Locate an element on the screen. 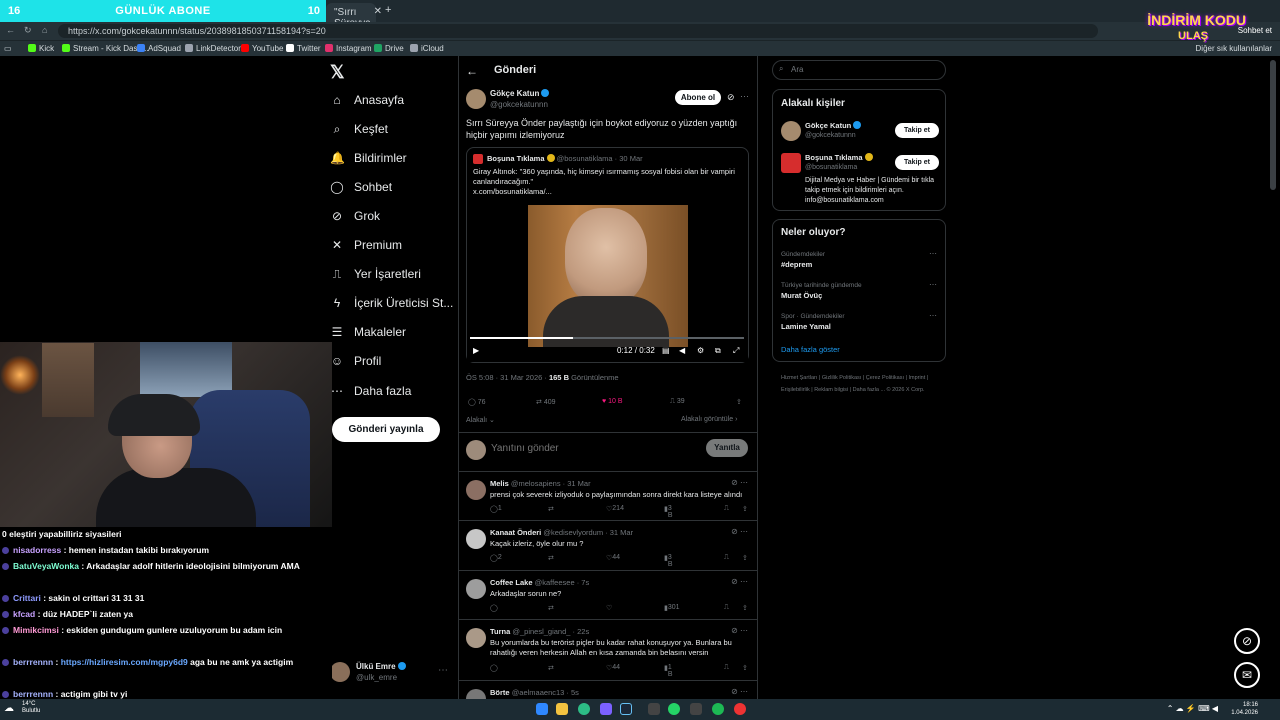 This screenshot has height=720, width=1280. bookmark-item: Twitter is located at coordinates (303, 48).